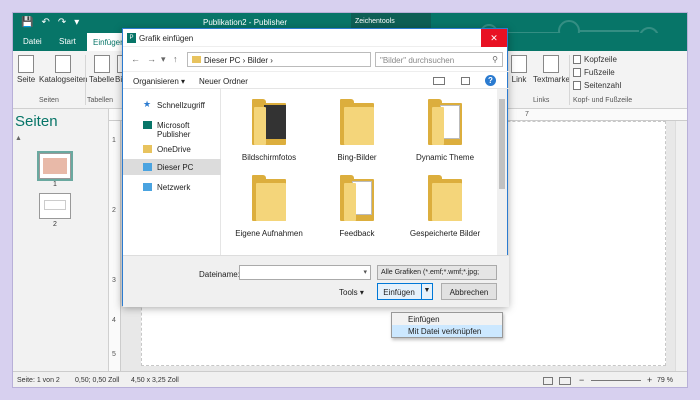 The width and height of the screenshot is (700, 400). Describe the element at coordinates (447, 331) in the screenshot. I see `menu-item-link-to-file: Mit Datei verknüpfen` at that location.